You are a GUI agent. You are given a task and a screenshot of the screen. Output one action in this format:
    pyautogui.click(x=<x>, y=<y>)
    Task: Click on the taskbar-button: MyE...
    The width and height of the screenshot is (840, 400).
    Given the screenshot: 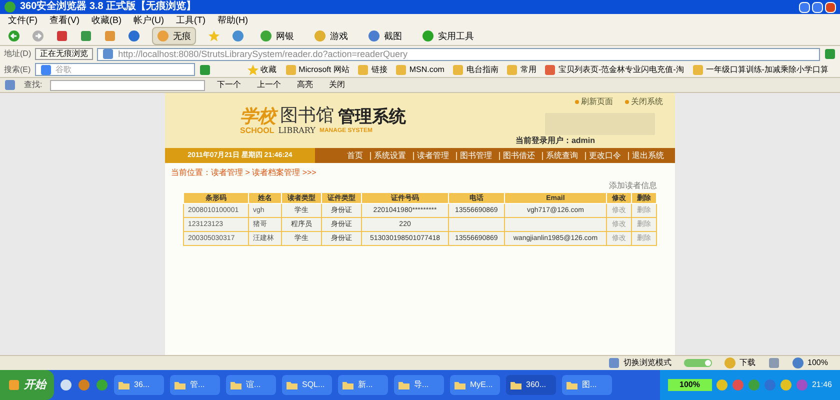 What is the action you would take?
    pyautogui.click(x=475, y=385)
    